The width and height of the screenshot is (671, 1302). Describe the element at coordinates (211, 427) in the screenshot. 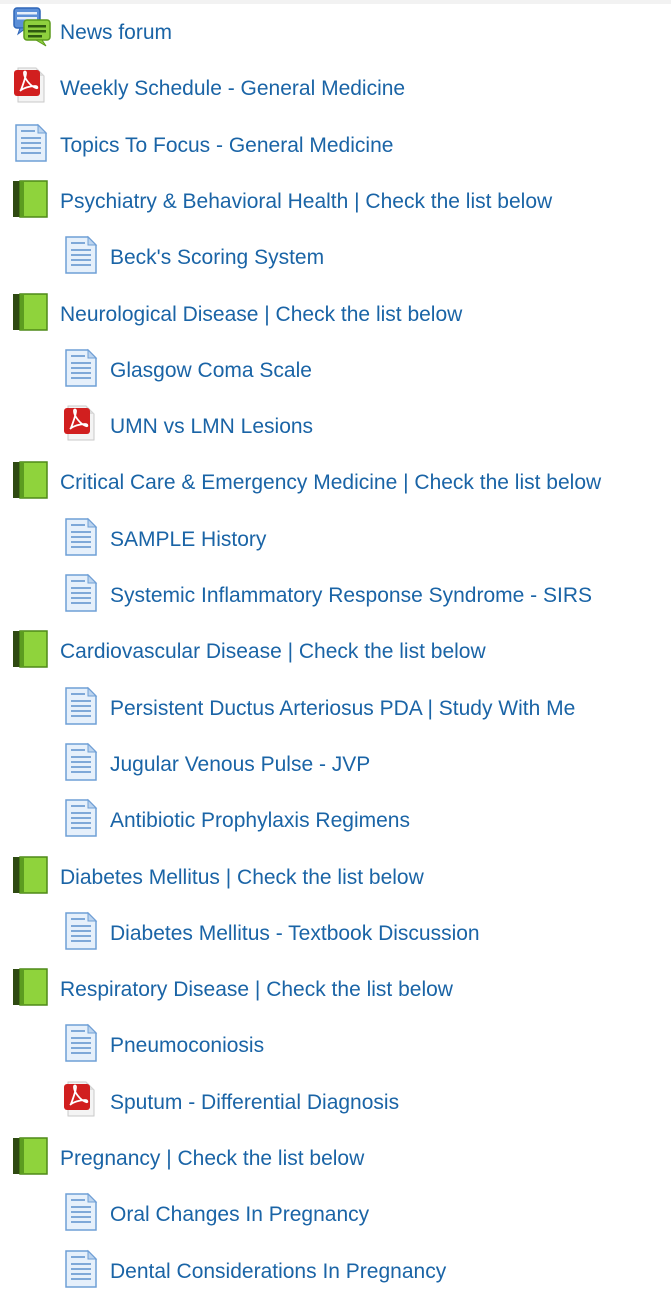

I see `activity-link: UMN vs LMN Lesions` at that location.